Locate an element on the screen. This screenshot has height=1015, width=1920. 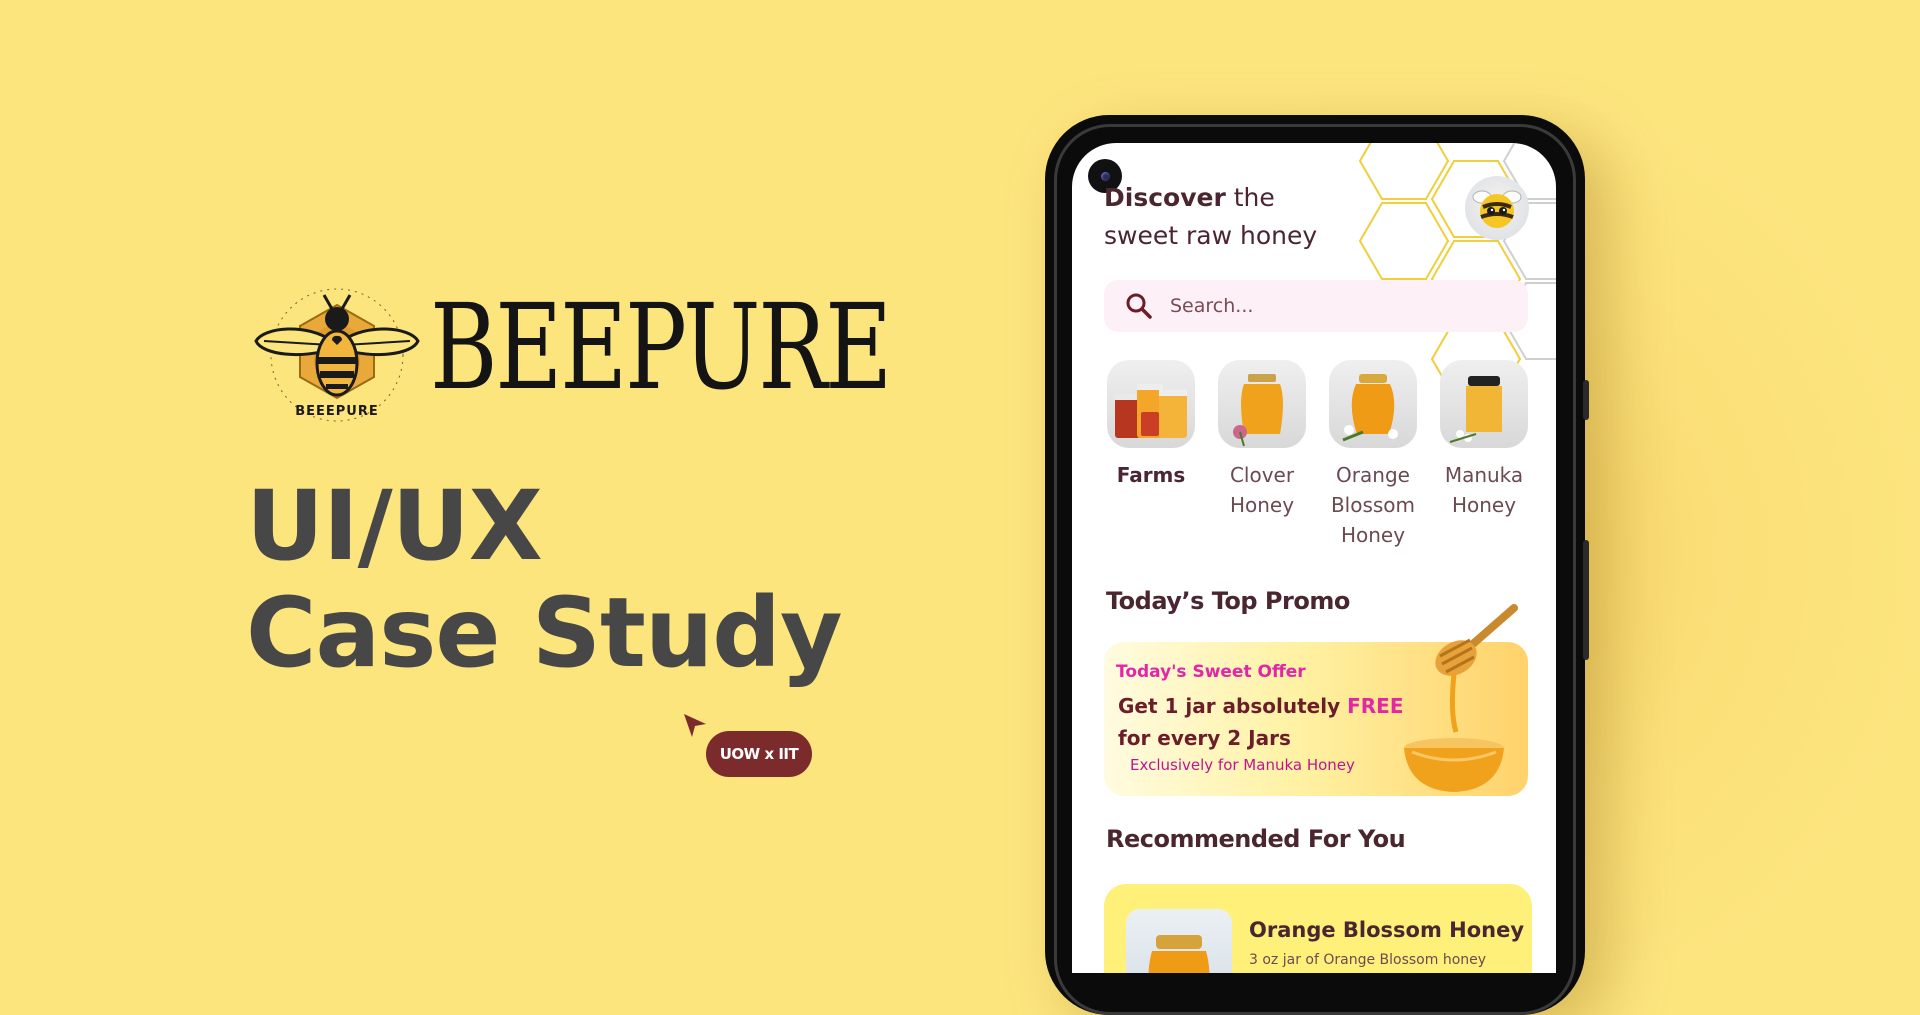
promo-kicker: Today's Sweet Offer is located at coordinates (1211, 672).